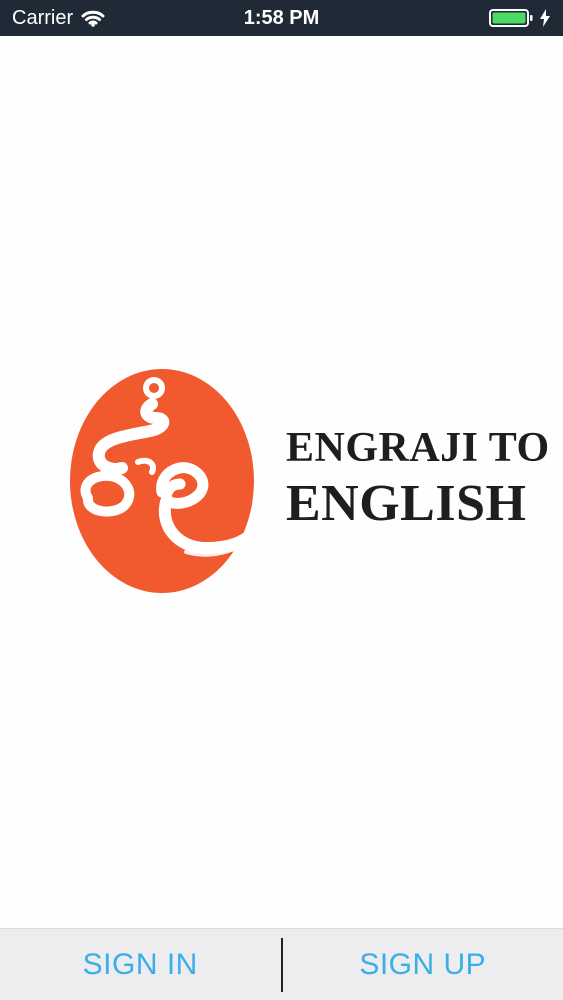  I want to click on status-time: 1:58 PM, so click(281, 17).